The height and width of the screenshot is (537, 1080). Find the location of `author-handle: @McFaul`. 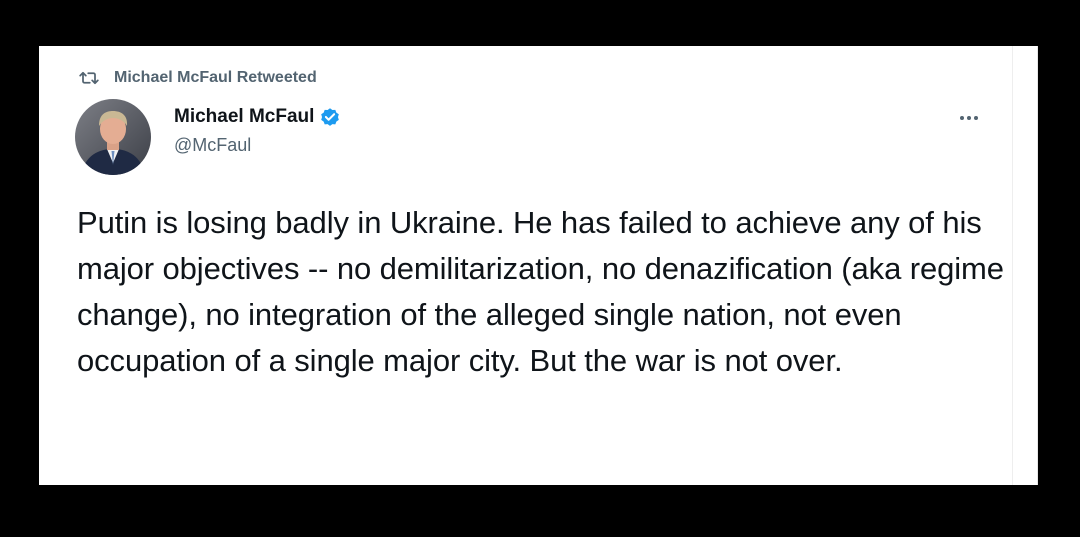

author-handle: @McFaul is located at coordinates (257, 145).